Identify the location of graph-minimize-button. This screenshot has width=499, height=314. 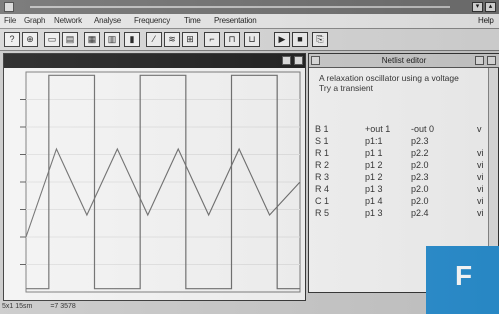
(286, 60).